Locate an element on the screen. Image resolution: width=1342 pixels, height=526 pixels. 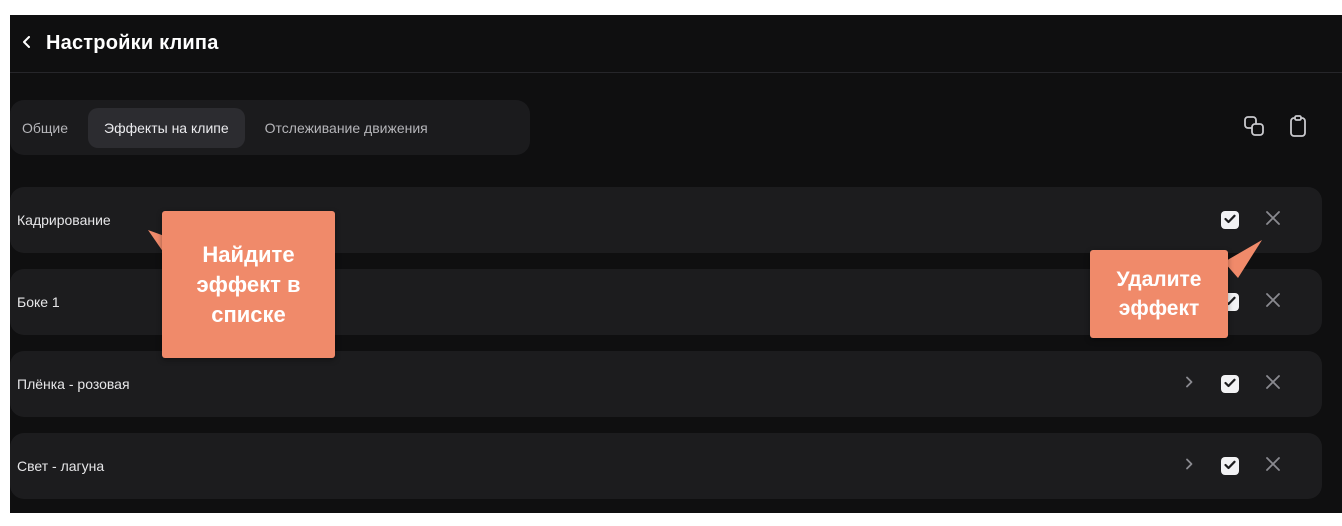
effect-name: Свет - лагуна is located at coordinates (61, 466).